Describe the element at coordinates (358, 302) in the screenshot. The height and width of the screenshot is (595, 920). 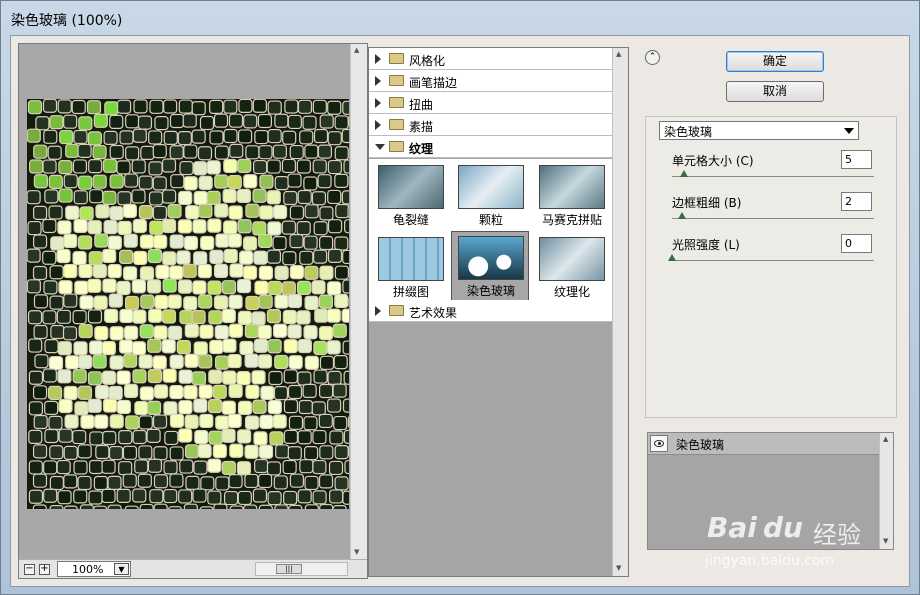
I see `preview-vertical-scrollbar: ▲ ▼` at that location.